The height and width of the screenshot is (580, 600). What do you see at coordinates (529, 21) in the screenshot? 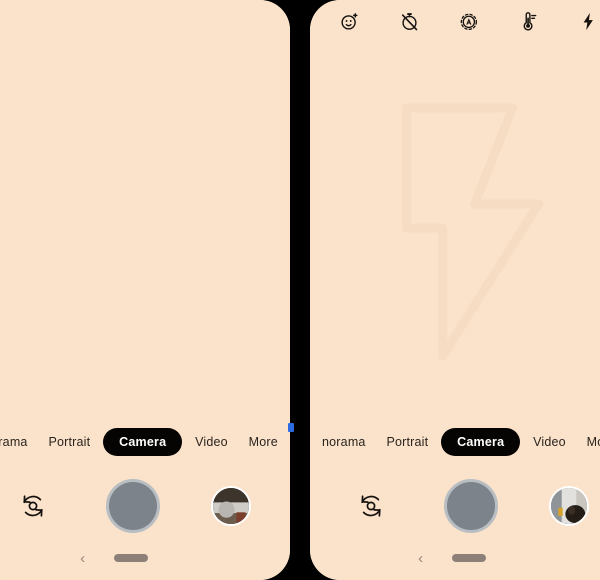
I see `white-balance-icon` at bounding box center [529, 21].